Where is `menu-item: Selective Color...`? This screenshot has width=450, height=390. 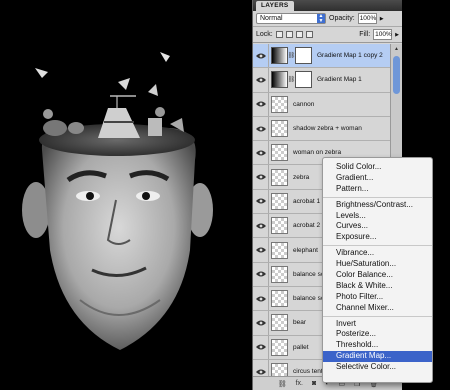 menu-item: Selective Color... is located at coordinates (377, 367).